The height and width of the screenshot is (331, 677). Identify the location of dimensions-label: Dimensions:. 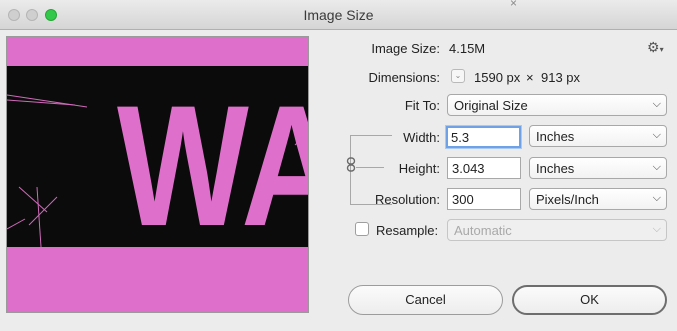
(404, 77).